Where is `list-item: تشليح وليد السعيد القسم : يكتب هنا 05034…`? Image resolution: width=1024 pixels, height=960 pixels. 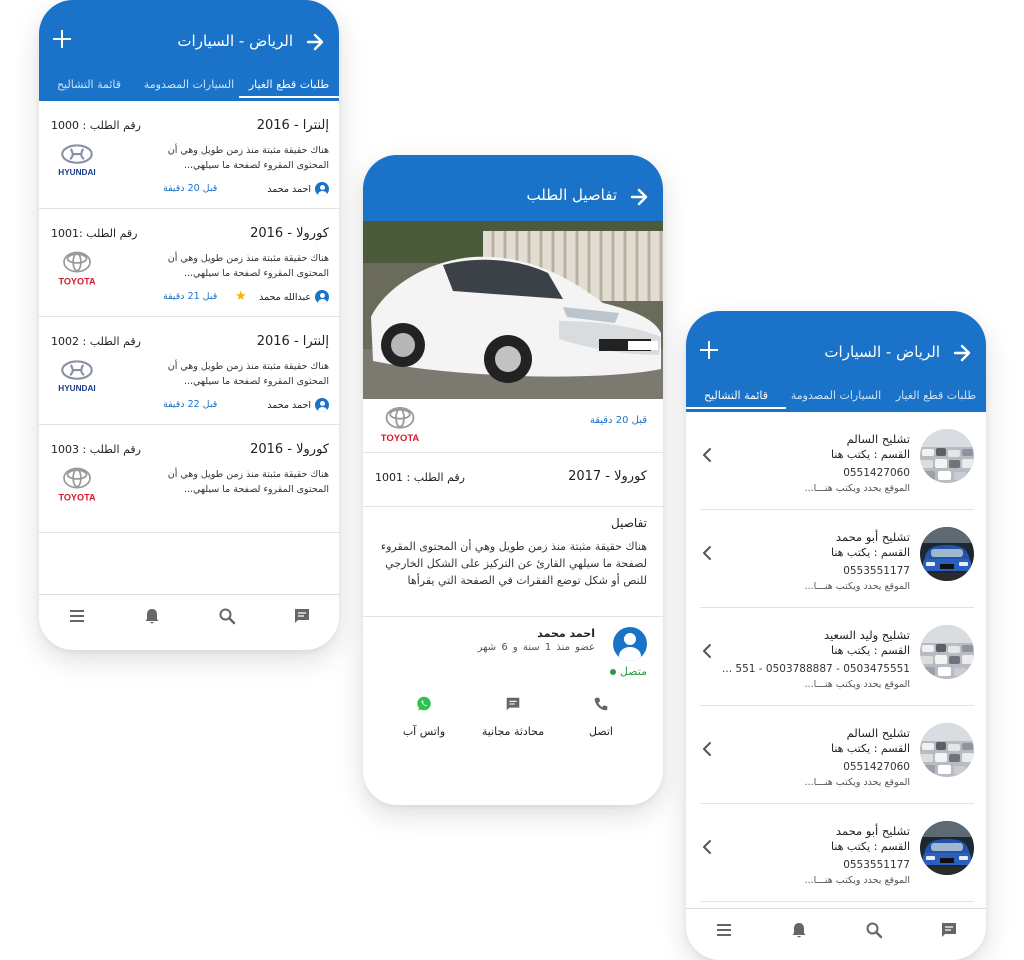 list-item: تشليح وليد السعيد القسم : يكتب هنا 05034… is located at coordinates (837, 657).